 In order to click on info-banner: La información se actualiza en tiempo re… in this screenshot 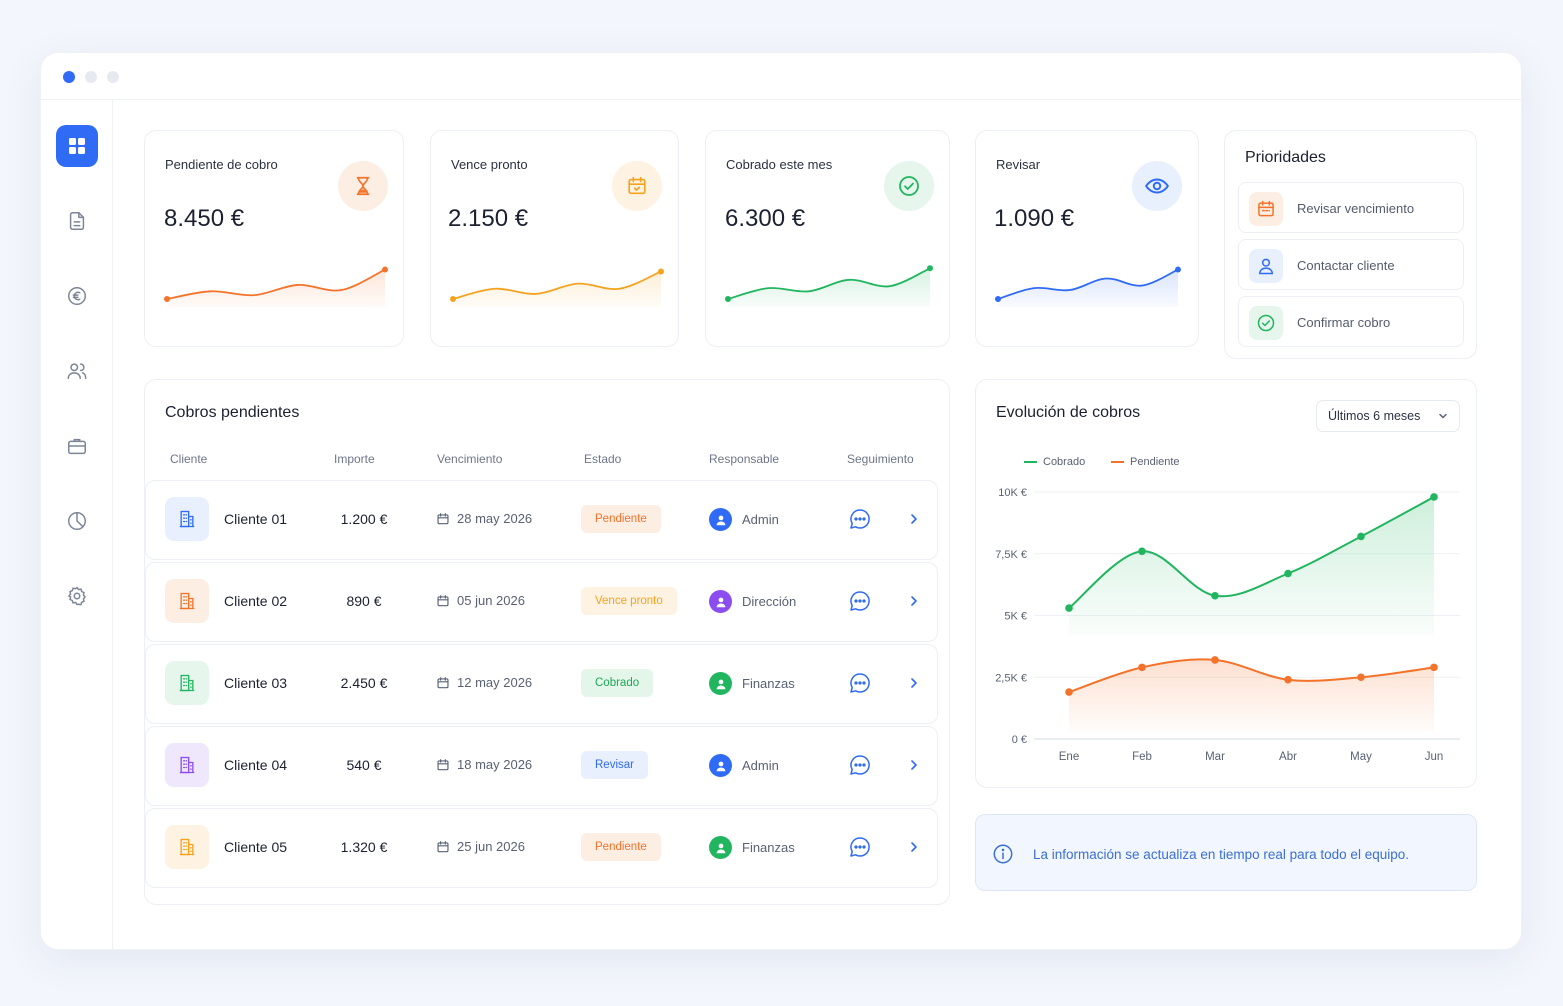, I will do `click(1226, 852)`.